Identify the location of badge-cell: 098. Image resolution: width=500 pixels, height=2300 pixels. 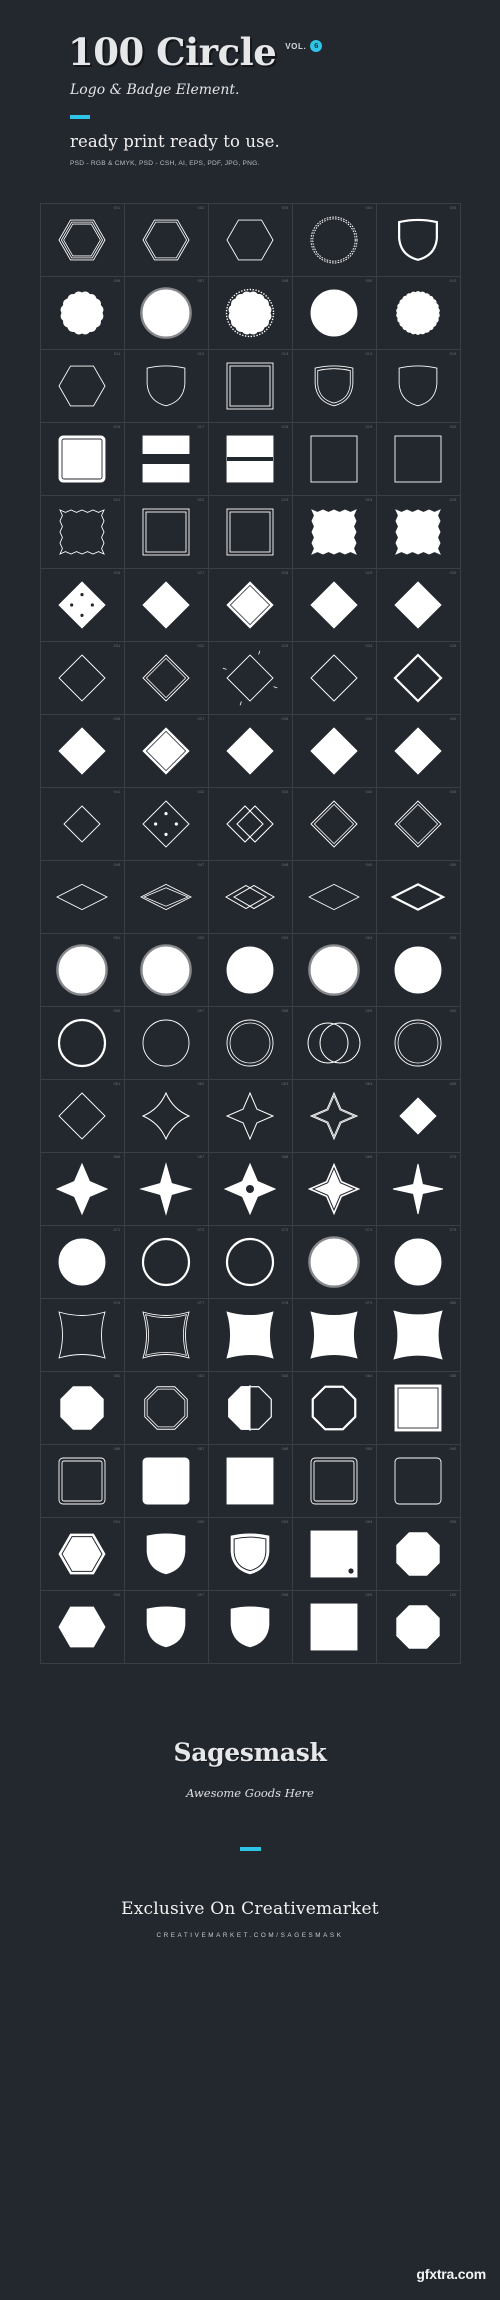
(250, 1627).